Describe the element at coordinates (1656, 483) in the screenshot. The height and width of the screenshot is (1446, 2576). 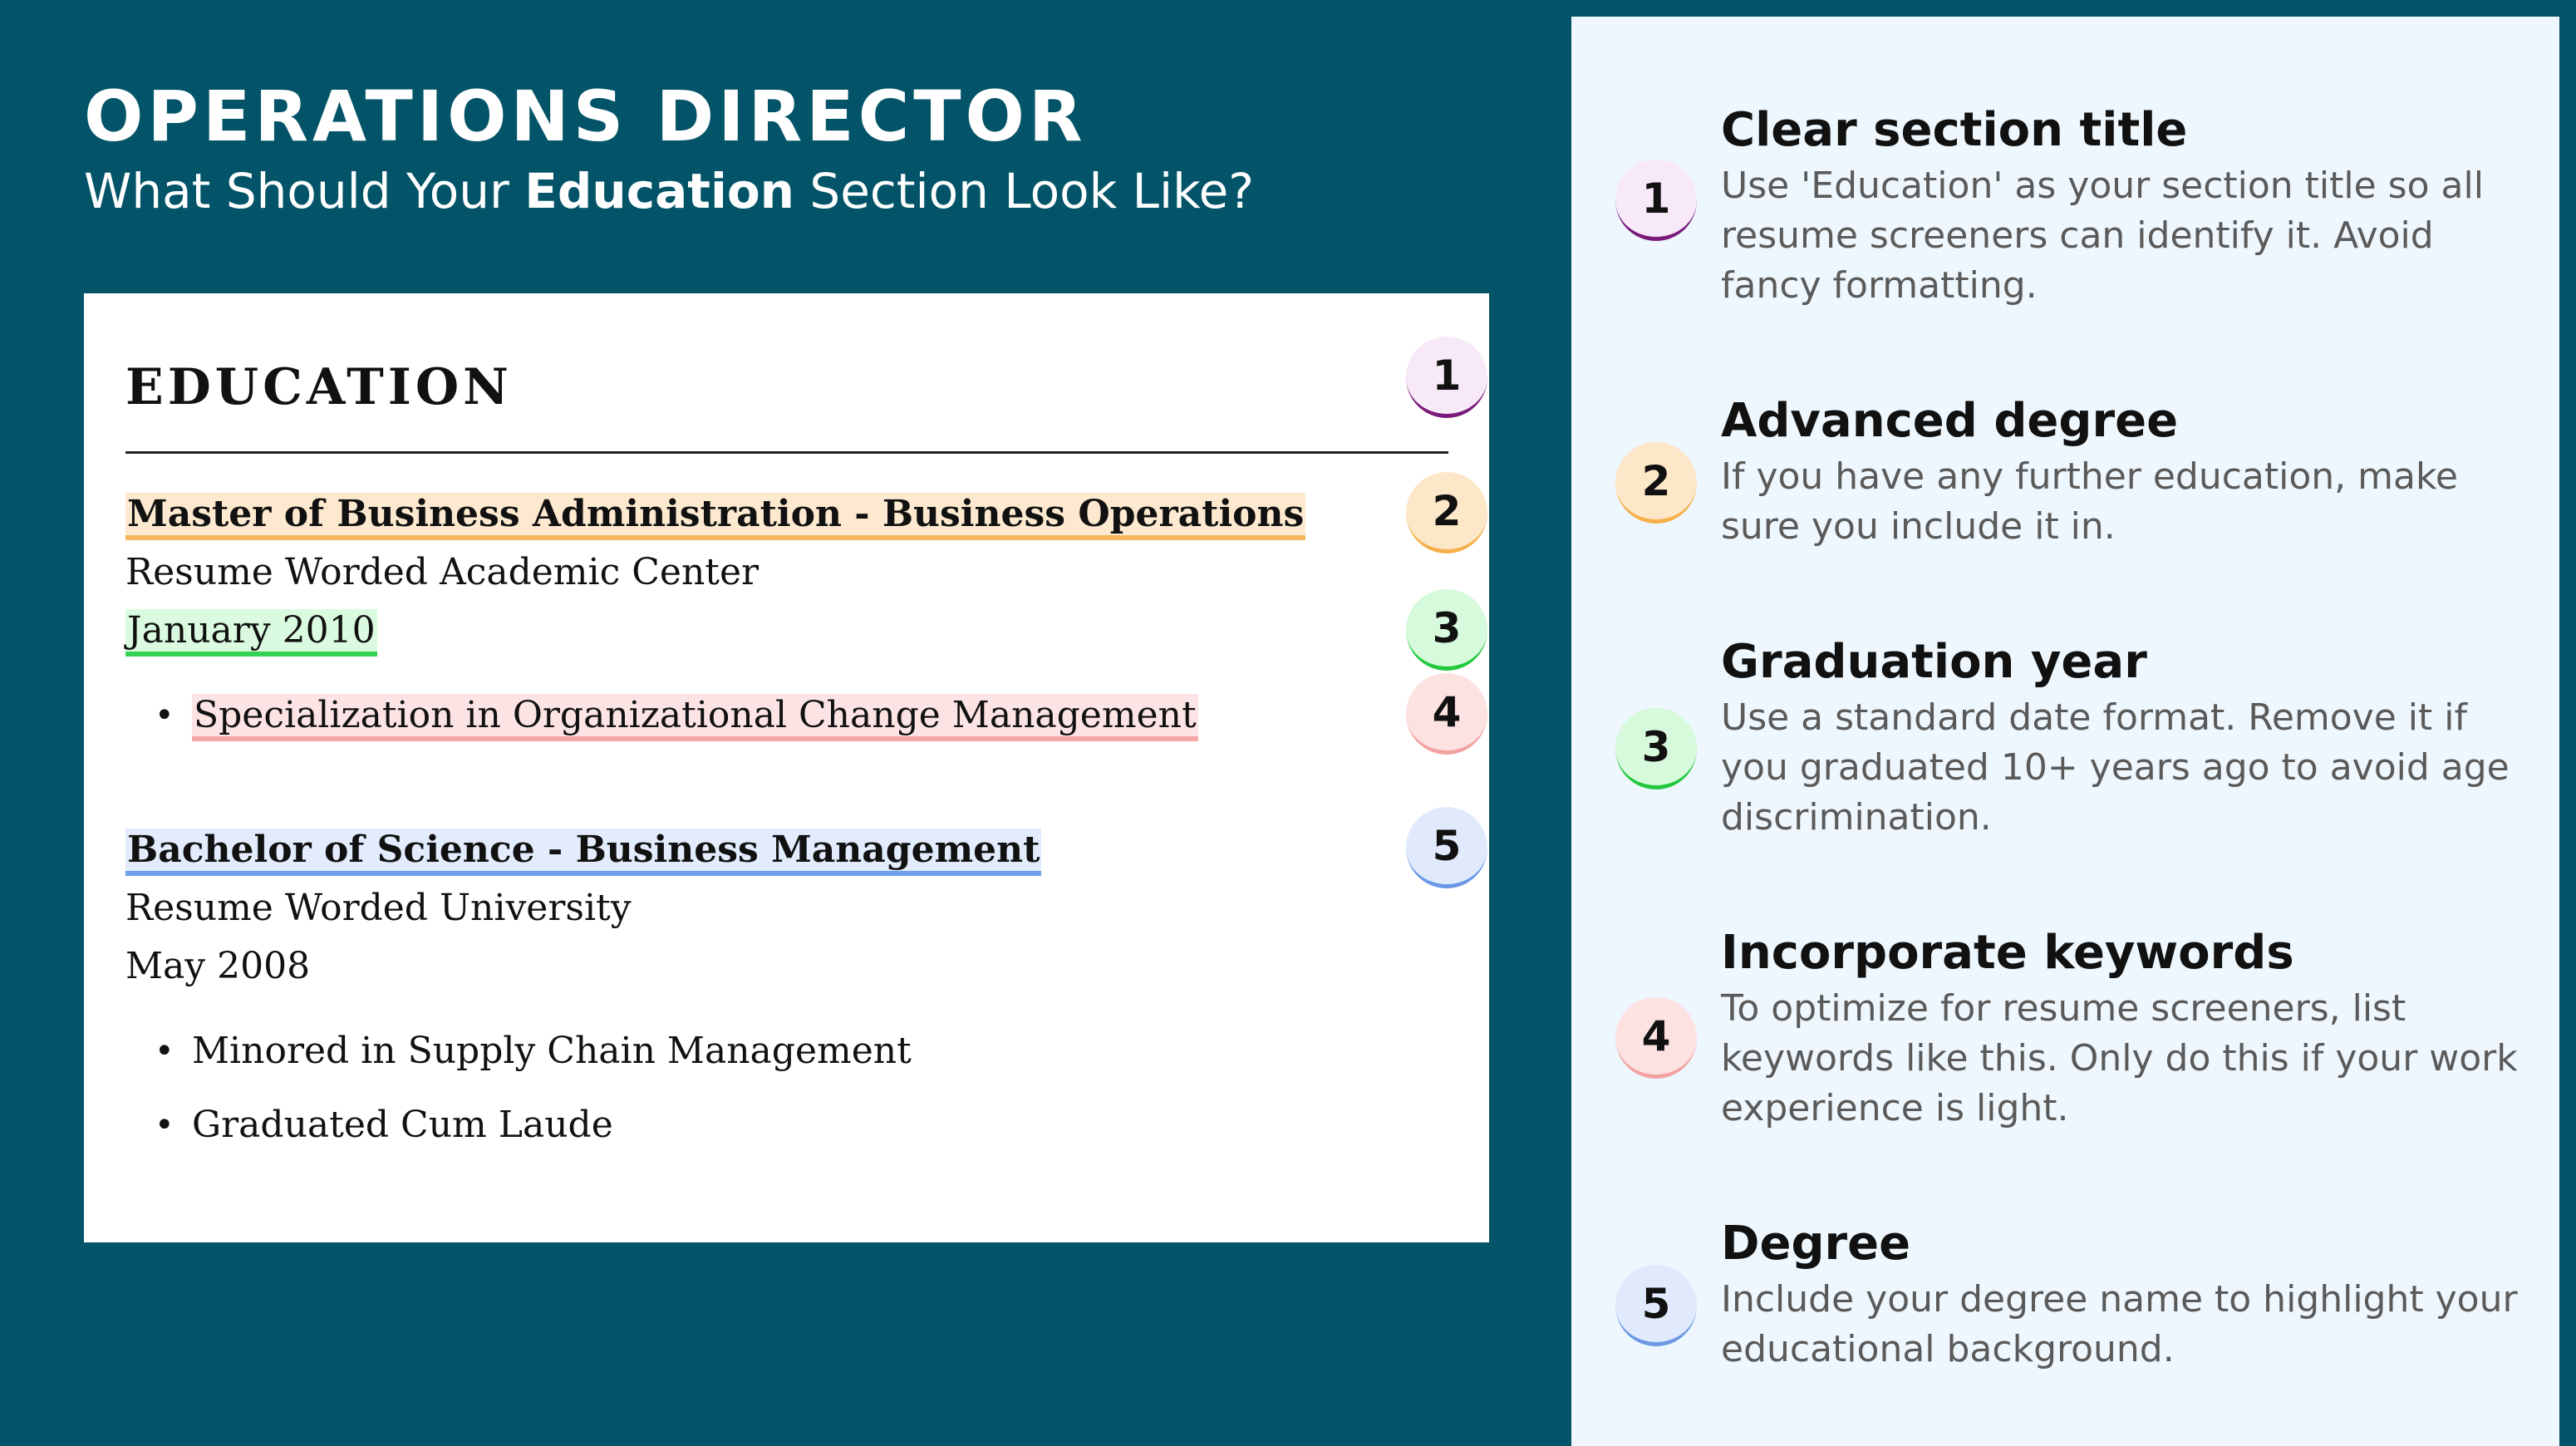
I see `tip-number-badge: 2` at that location.